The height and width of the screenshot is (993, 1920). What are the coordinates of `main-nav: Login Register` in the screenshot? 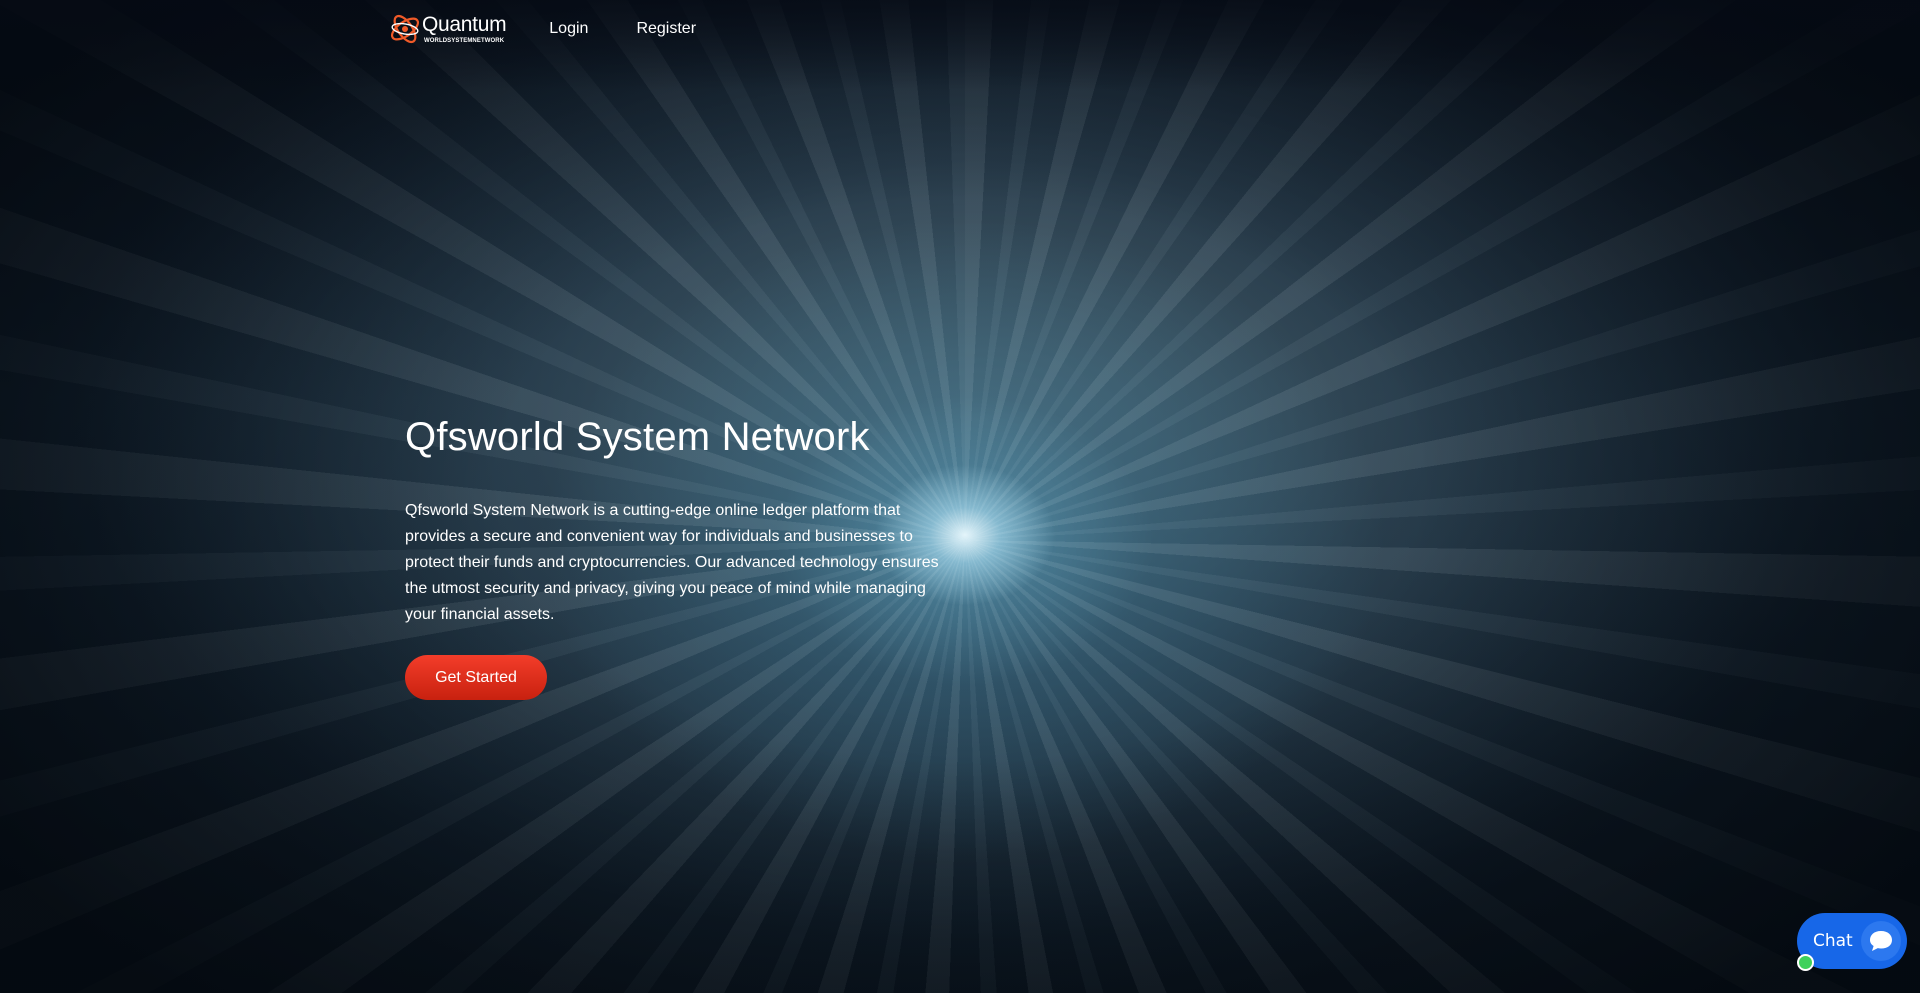 It's located at (646, 29).